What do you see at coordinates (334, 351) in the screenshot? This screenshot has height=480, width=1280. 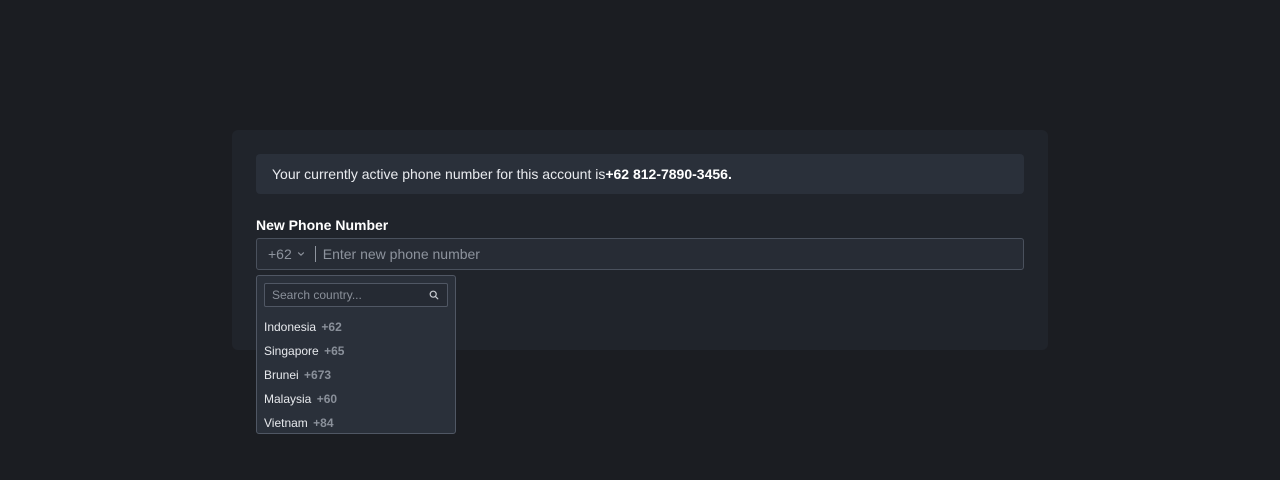 I see `country-code: +65` at bounding box center [334, 351].